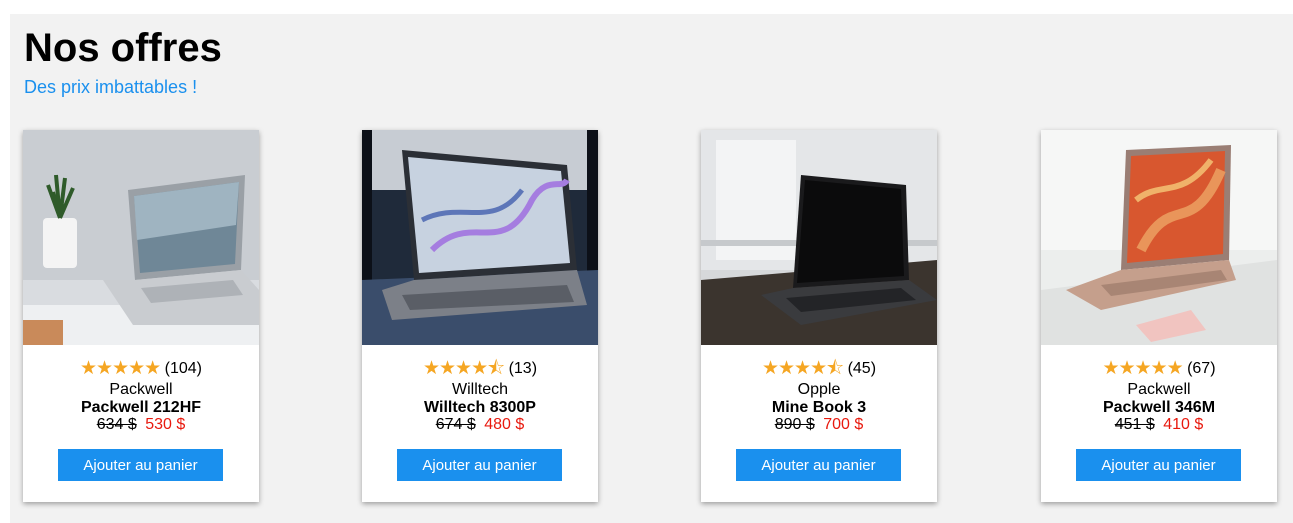  What do you see at coordinates (1159, 407) in the screenshot?
I see `product-model: Packwell 346M` at bounding box center [1159, 407].